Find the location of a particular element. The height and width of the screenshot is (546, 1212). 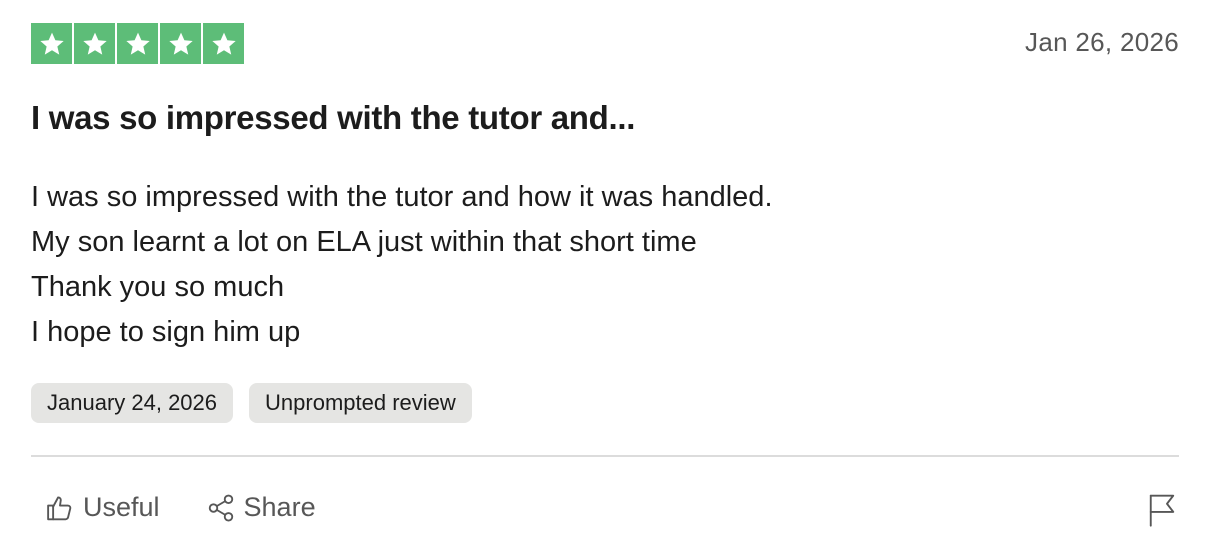

review-actions: Useful Share is located at coordinates (180, 507).